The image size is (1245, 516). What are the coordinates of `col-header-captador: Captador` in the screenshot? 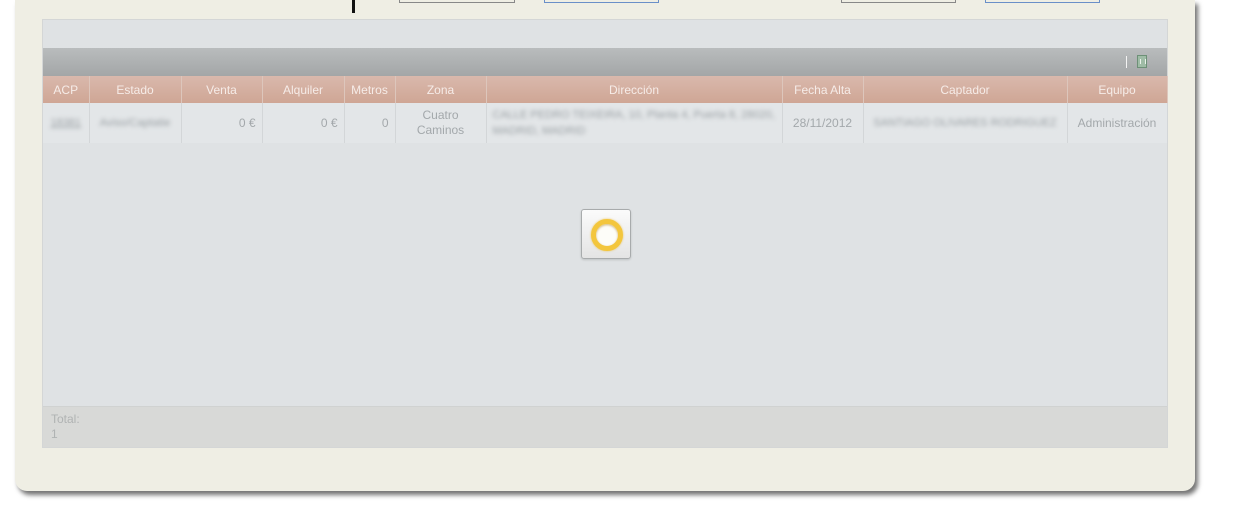 It's located at (965, 89).